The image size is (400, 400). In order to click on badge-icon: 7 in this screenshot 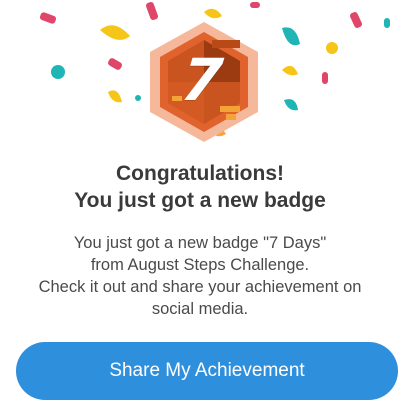, I will do `click(204, 82)`.